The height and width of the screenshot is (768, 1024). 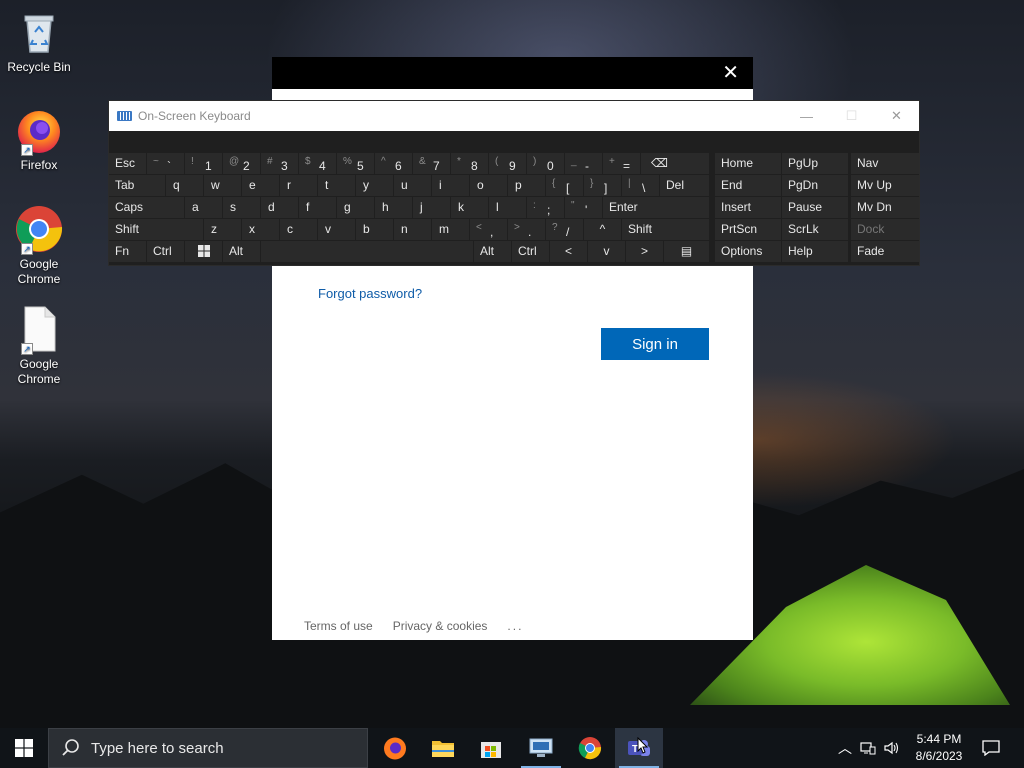 What do you see at coordinates (127, 163) in the screenshot?
I see `key-esc: Esc` at bounding box center [127, 163].